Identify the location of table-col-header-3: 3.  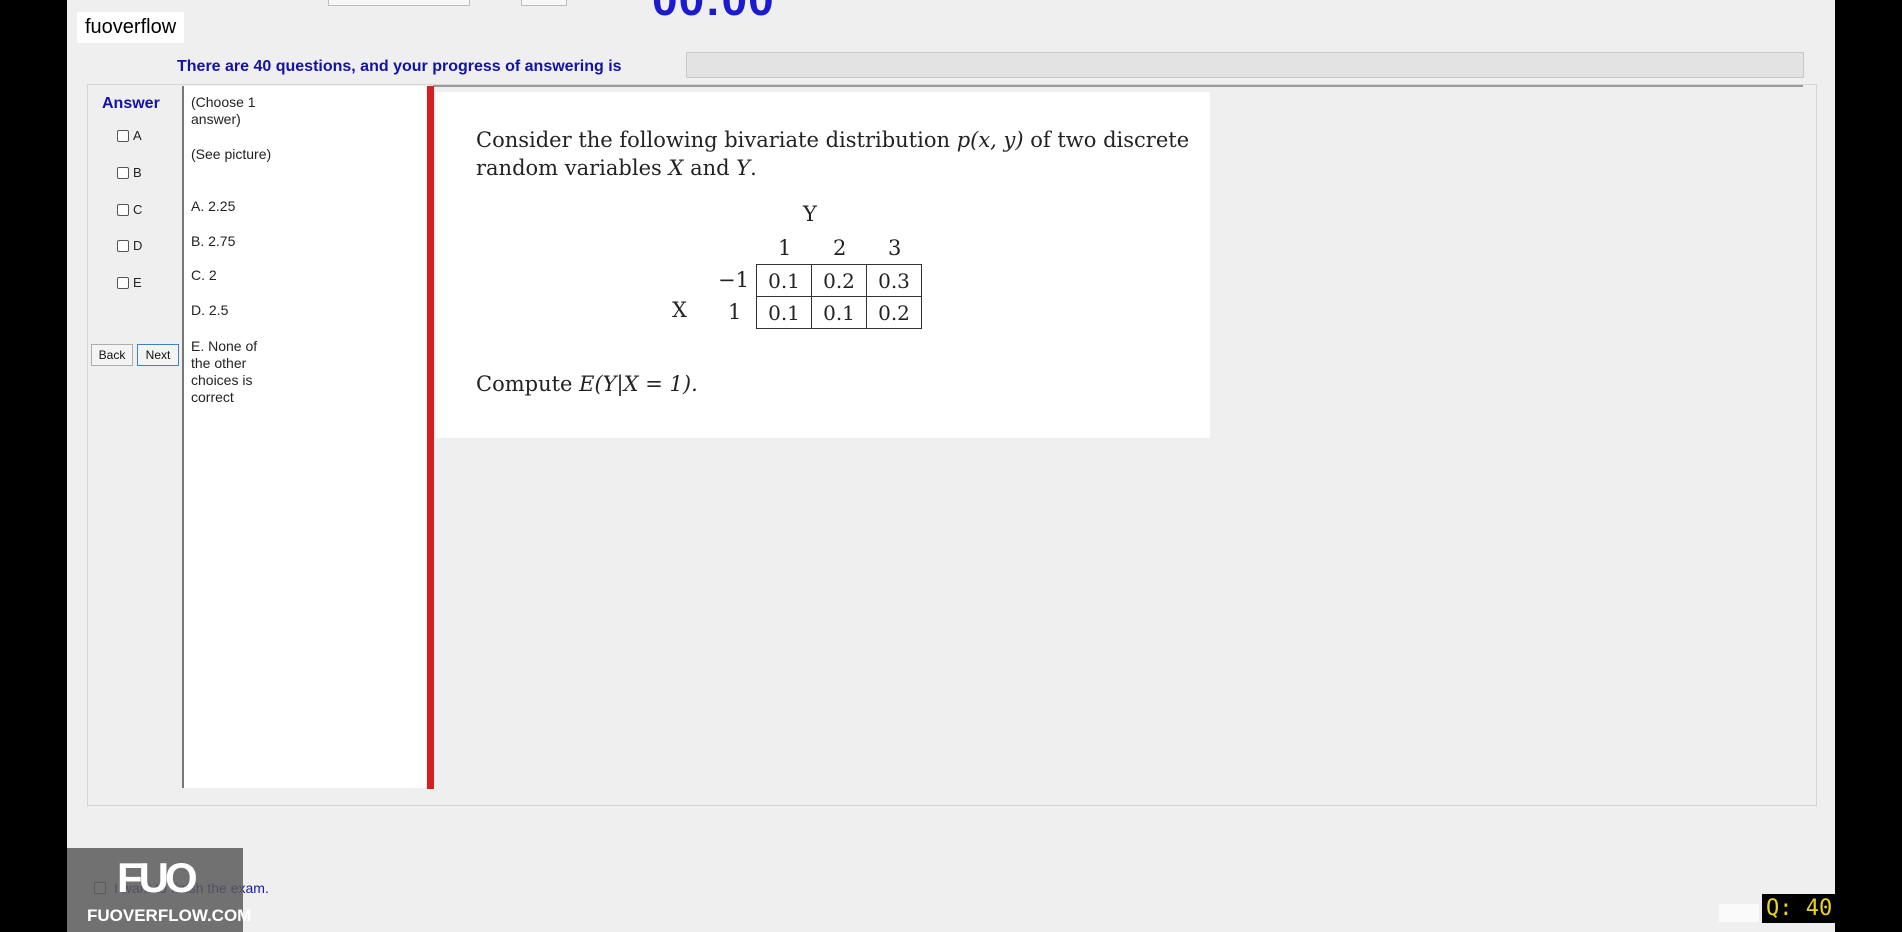
(895, 248).